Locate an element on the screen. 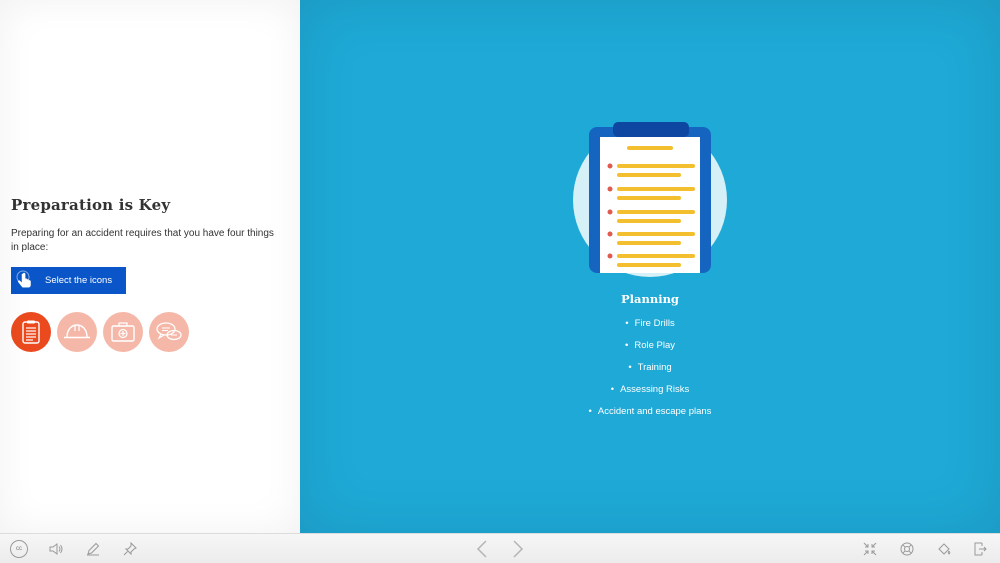 Image resolution: width=1000 pixels, height=563 pixels. speech-bubbles-icon is located at coordinates (169, 331).